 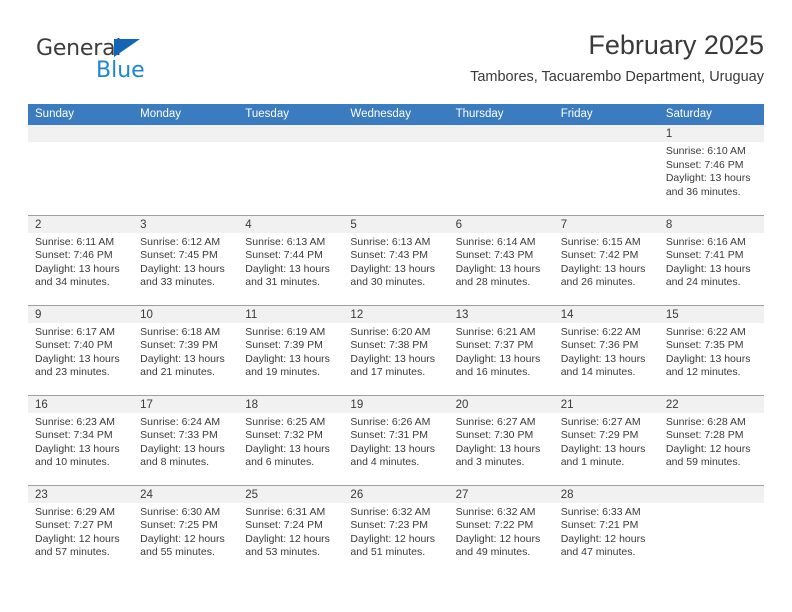 I want to click on day-info-line: Sunrise: 6:23 AM, so click(x=75, y=421).